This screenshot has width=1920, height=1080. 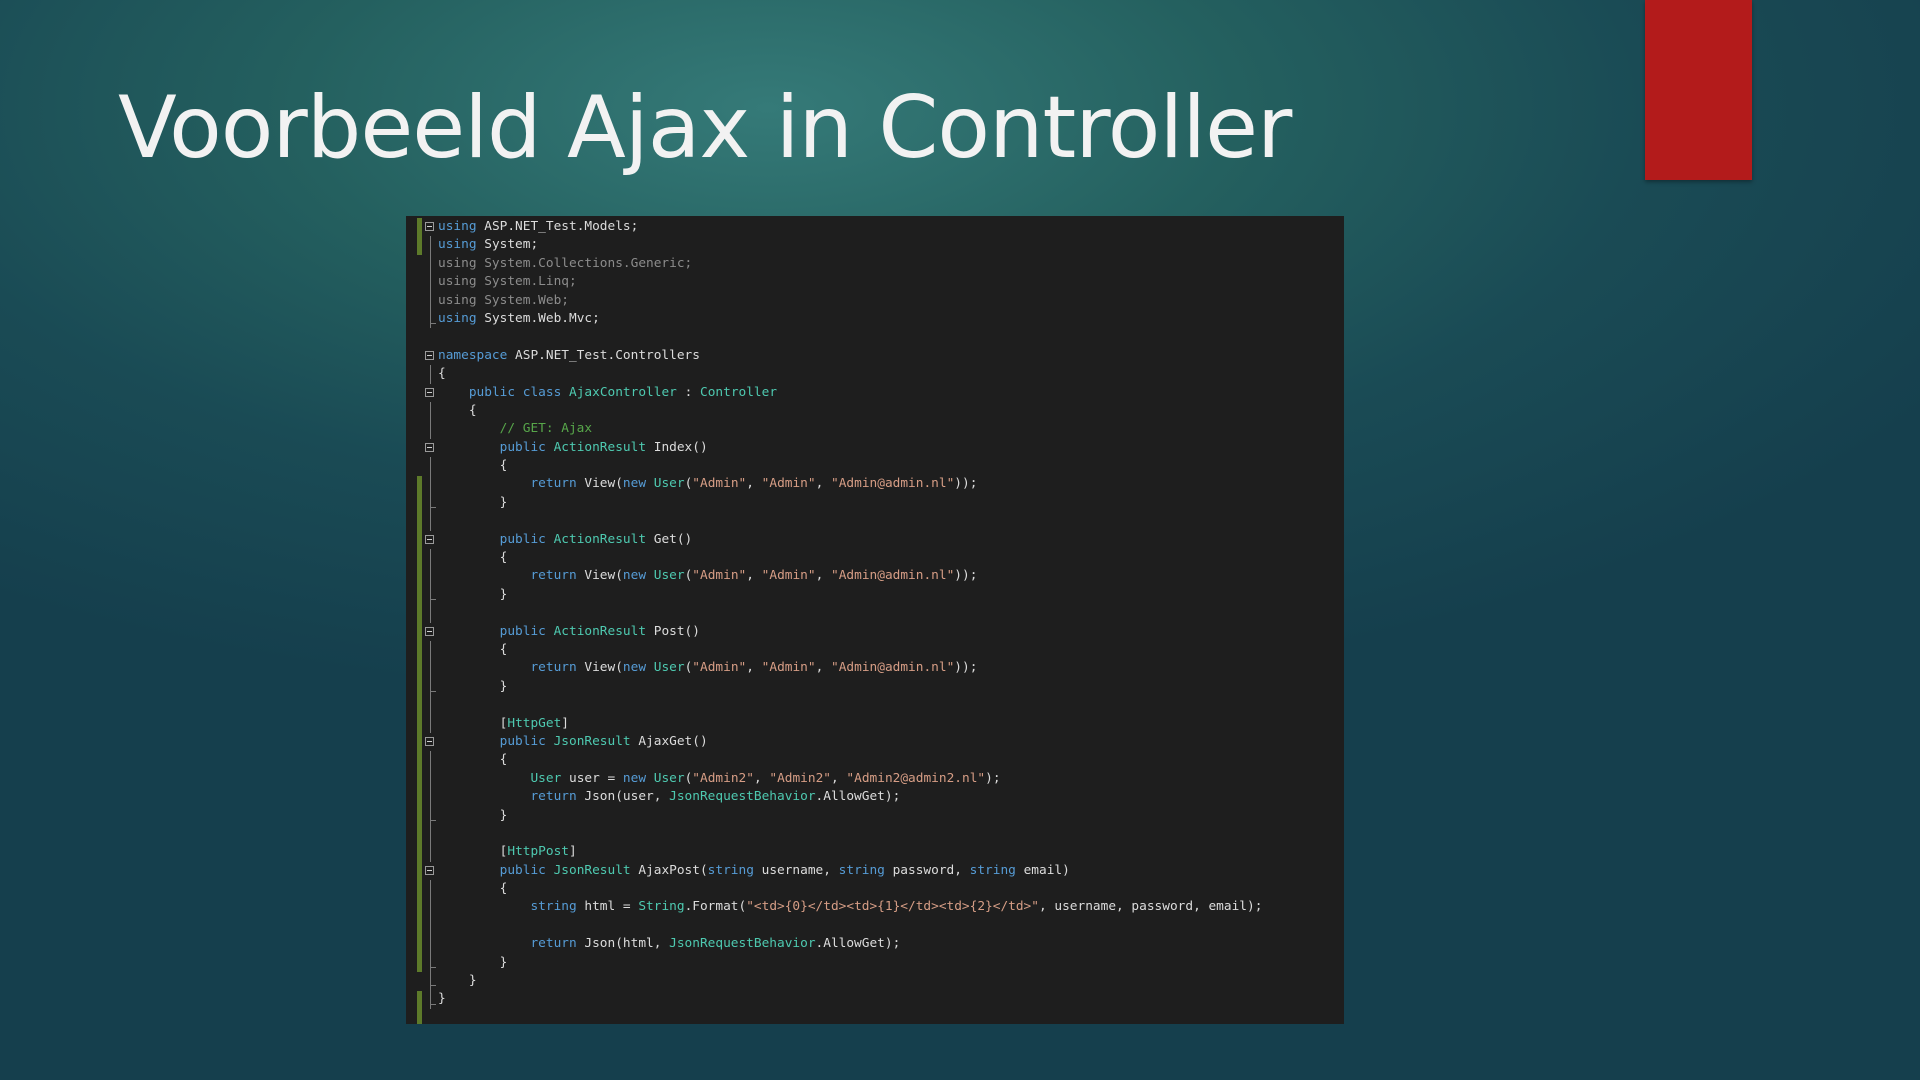 What do you see at coordinates (661, 907) in the screenshot?
I see `code-token: String` at bounding box center [661, 907].